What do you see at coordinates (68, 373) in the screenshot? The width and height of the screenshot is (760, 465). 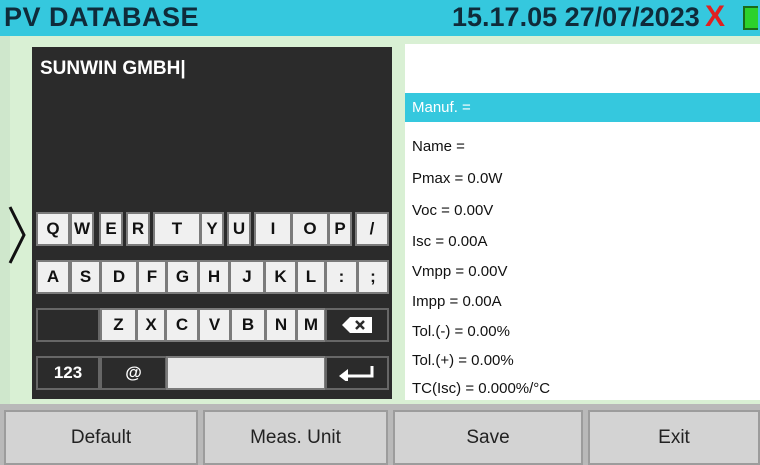 I see `key-numbers: 123` at bounding box center [68, 373].